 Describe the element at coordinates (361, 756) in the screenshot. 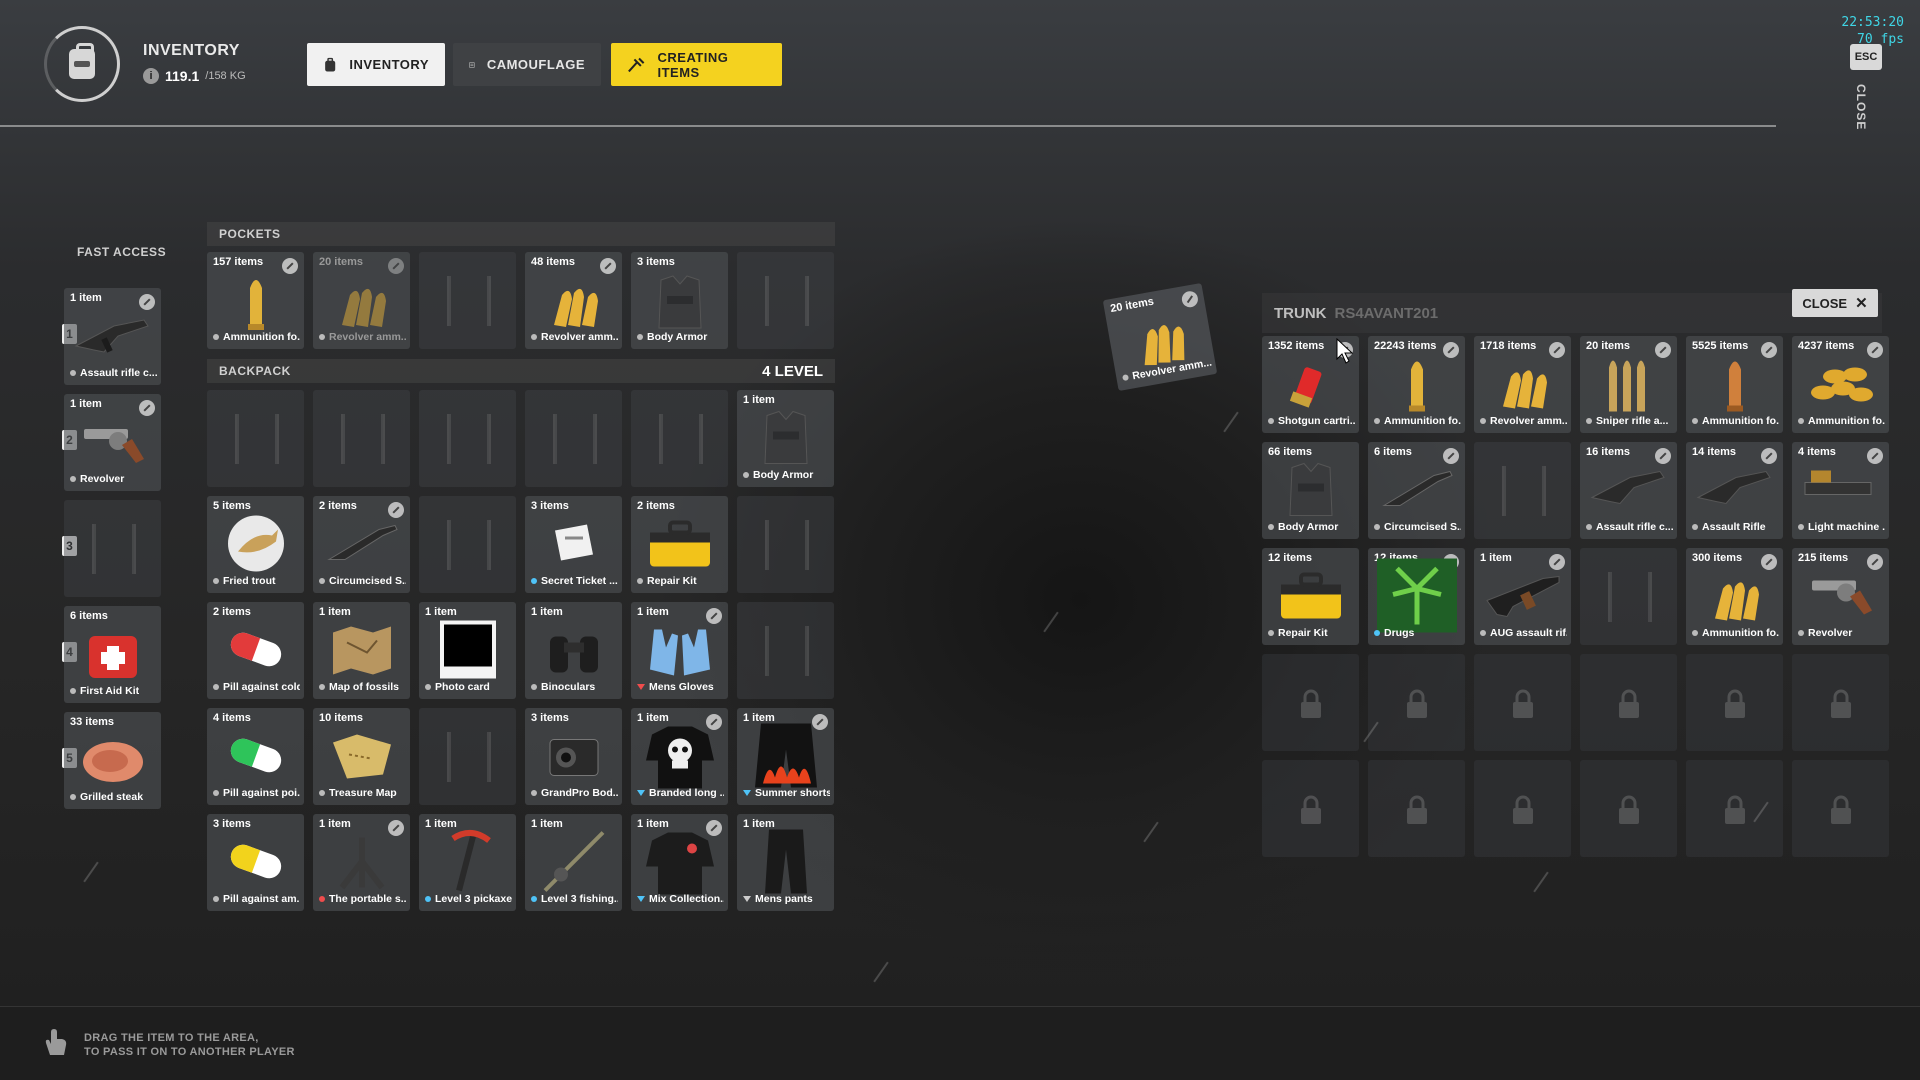

I see `grid-slot: 10 items Treasure Map` at that location.